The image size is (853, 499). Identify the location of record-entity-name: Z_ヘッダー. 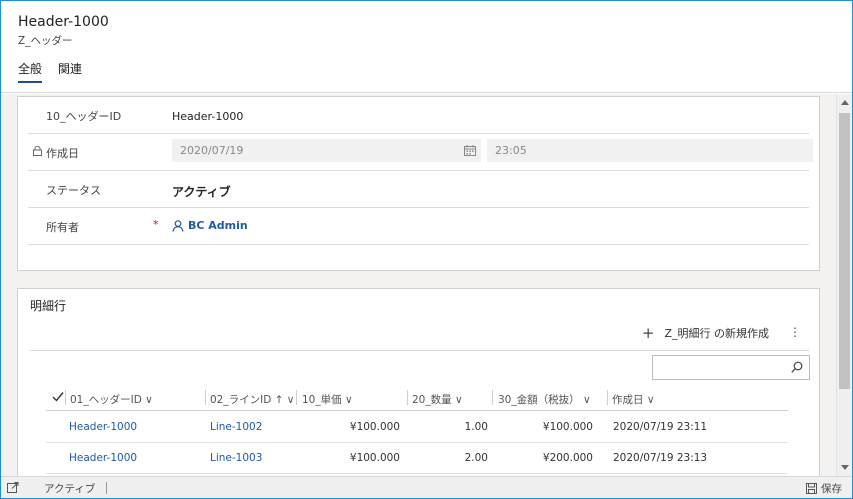
(45, 41).